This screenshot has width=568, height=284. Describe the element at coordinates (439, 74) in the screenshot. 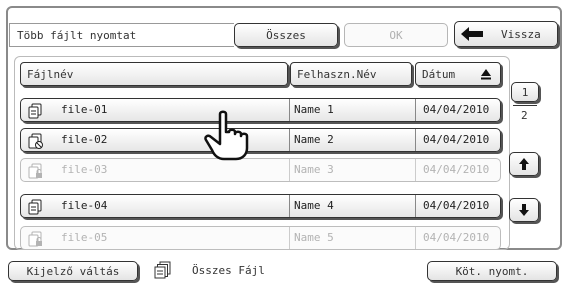

I see `column-header-date-label: Dátum` at that location.